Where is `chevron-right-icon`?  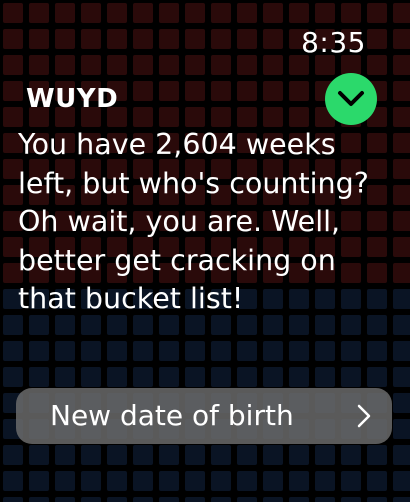 chevron-right-icon is located at coordinates (364, 416).